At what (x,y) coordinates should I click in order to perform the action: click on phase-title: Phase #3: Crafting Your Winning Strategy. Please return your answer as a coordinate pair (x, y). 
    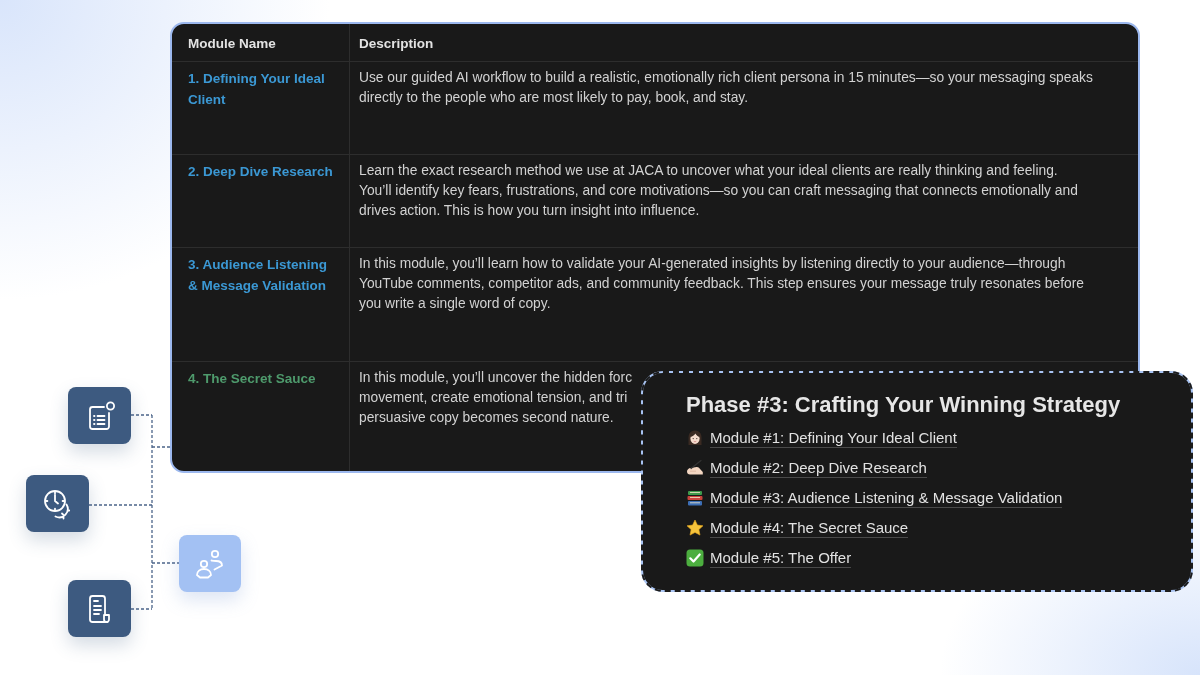
    Looking at the image, I should click on (904, 405).